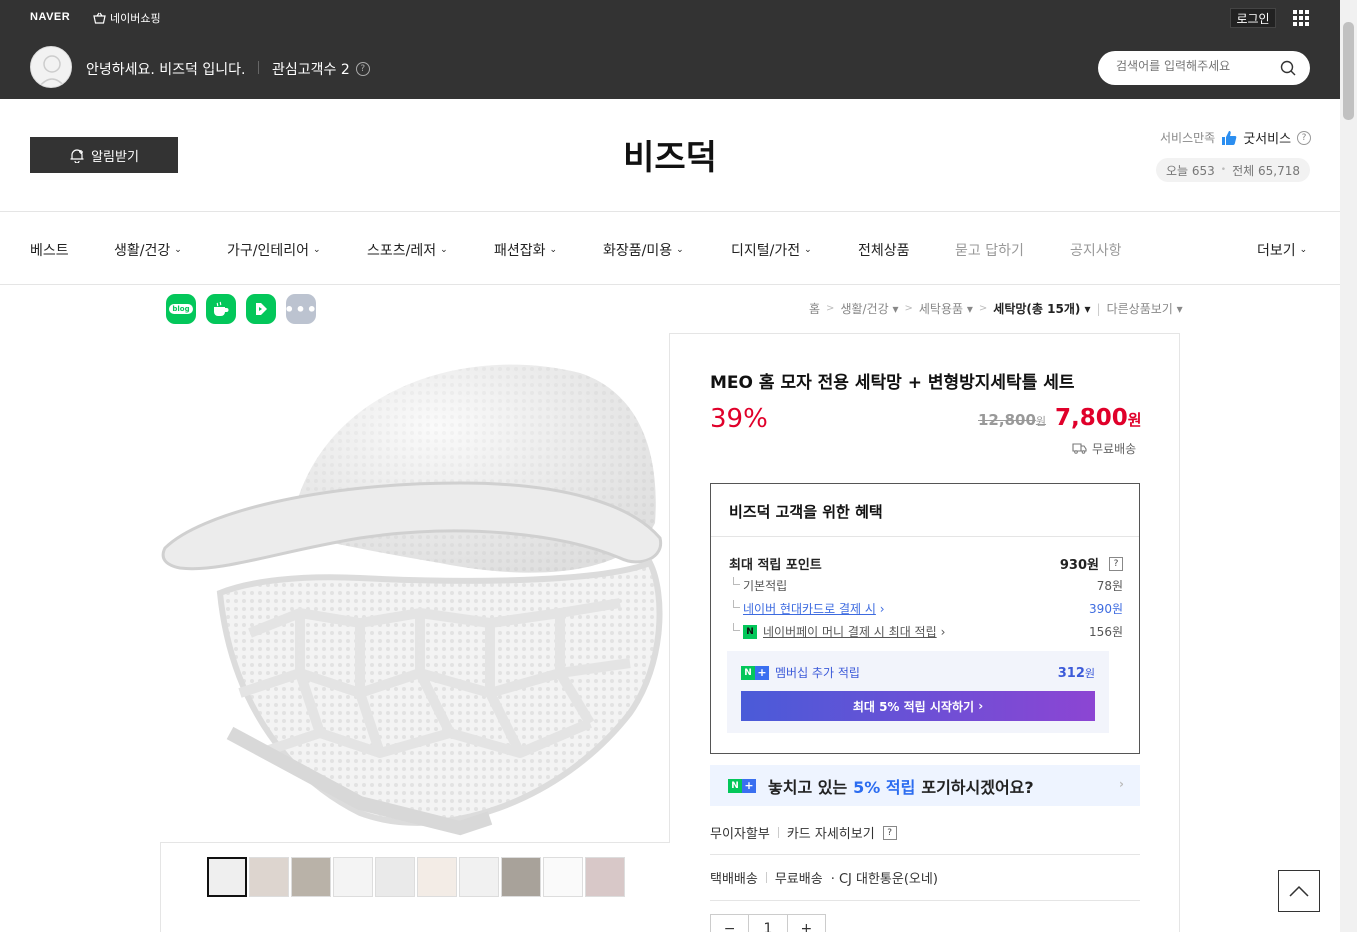 This screenshot has height=932, width=1357. What do you see at coordinates (261, 309) in the screenshot?
I see `share-band-icon` at bounding box center [261, 309].